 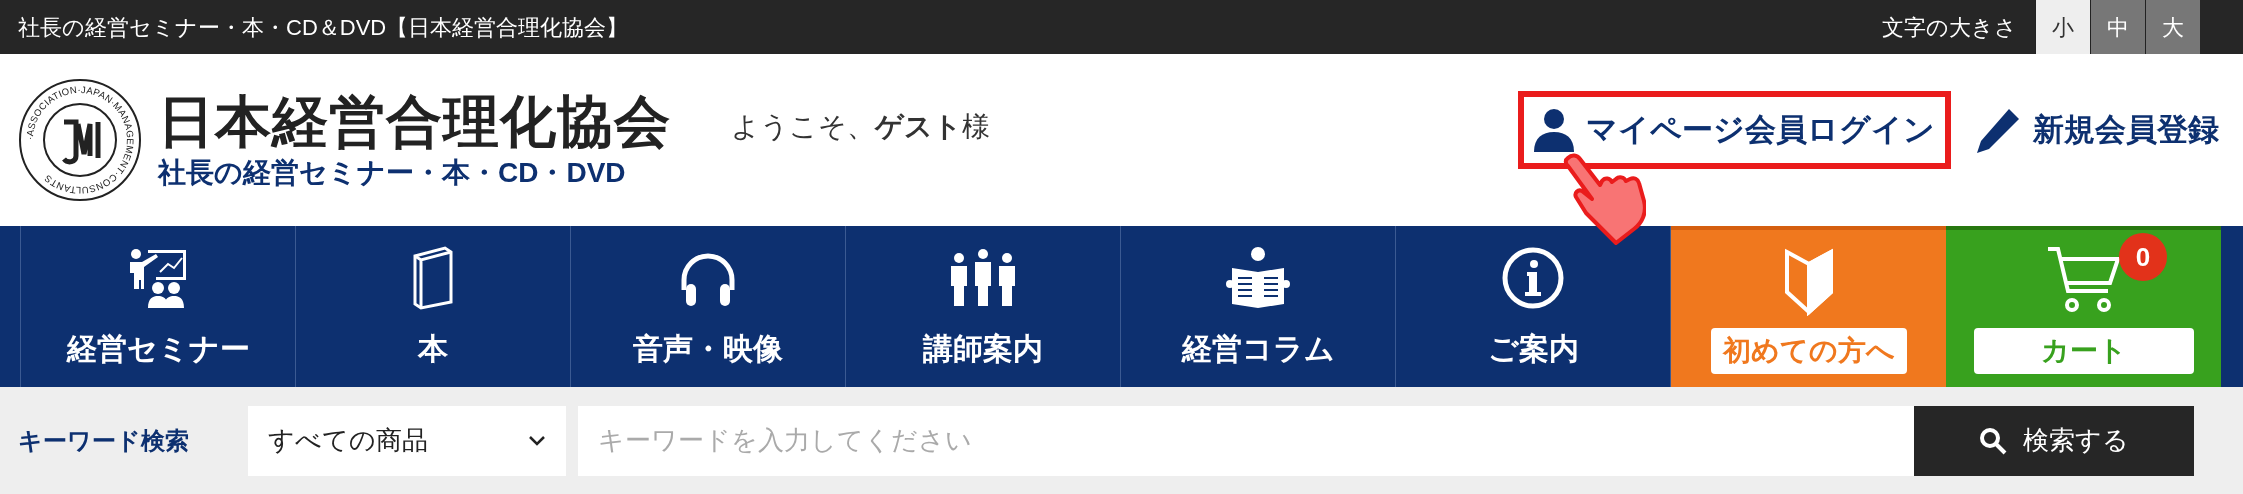 What do you see at coordinates (1993, 440) in the screenshot?
I see `search-icon` at bounding box center [1993, 440].